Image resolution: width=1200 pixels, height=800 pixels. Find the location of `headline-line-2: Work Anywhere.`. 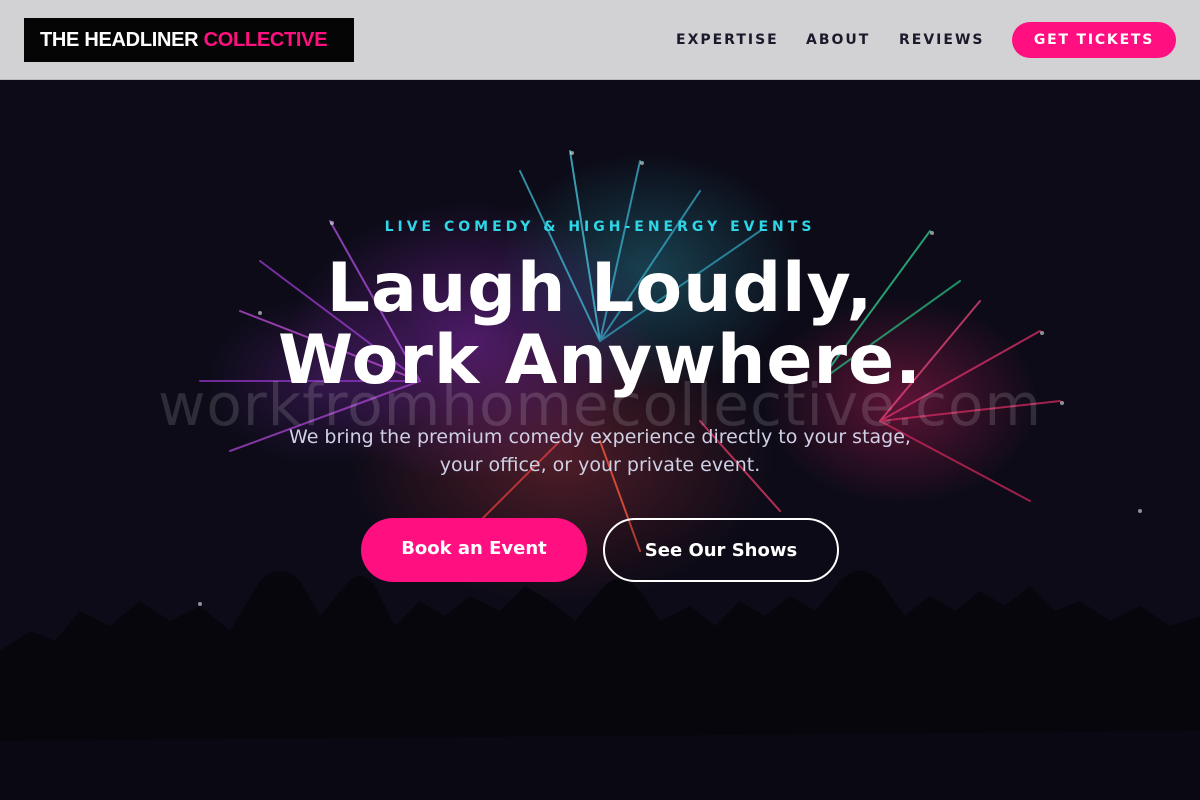

headline-line-2: Work Anywhere. is located at coordinates (600, 360).